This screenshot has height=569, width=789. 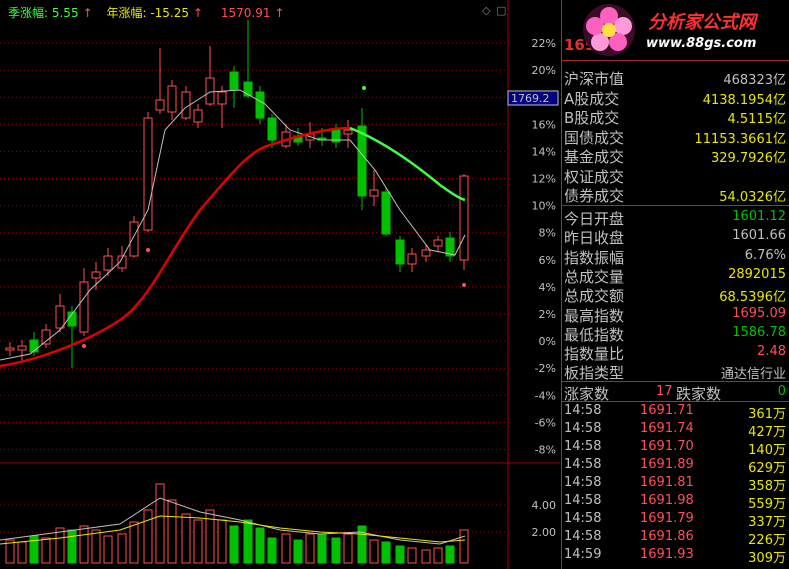 What do you see at coordinates (594, 334) in the screenshot?
I see `index-stat-label: 最低指数` at bounding box center [594, 334].